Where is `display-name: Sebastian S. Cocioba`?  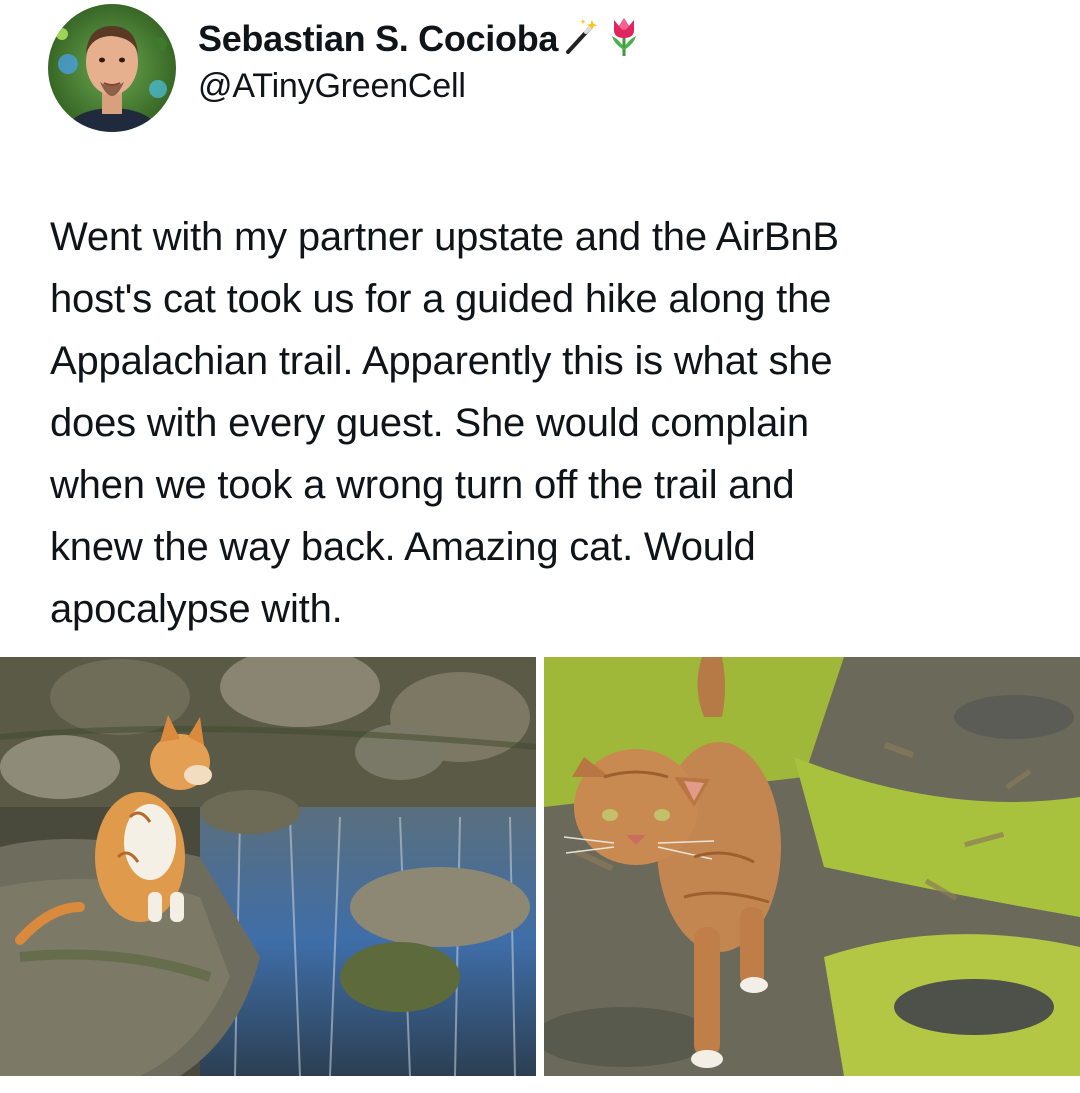
display-name: Sebastian S. Cocioba is located at coordinates (378, 39).